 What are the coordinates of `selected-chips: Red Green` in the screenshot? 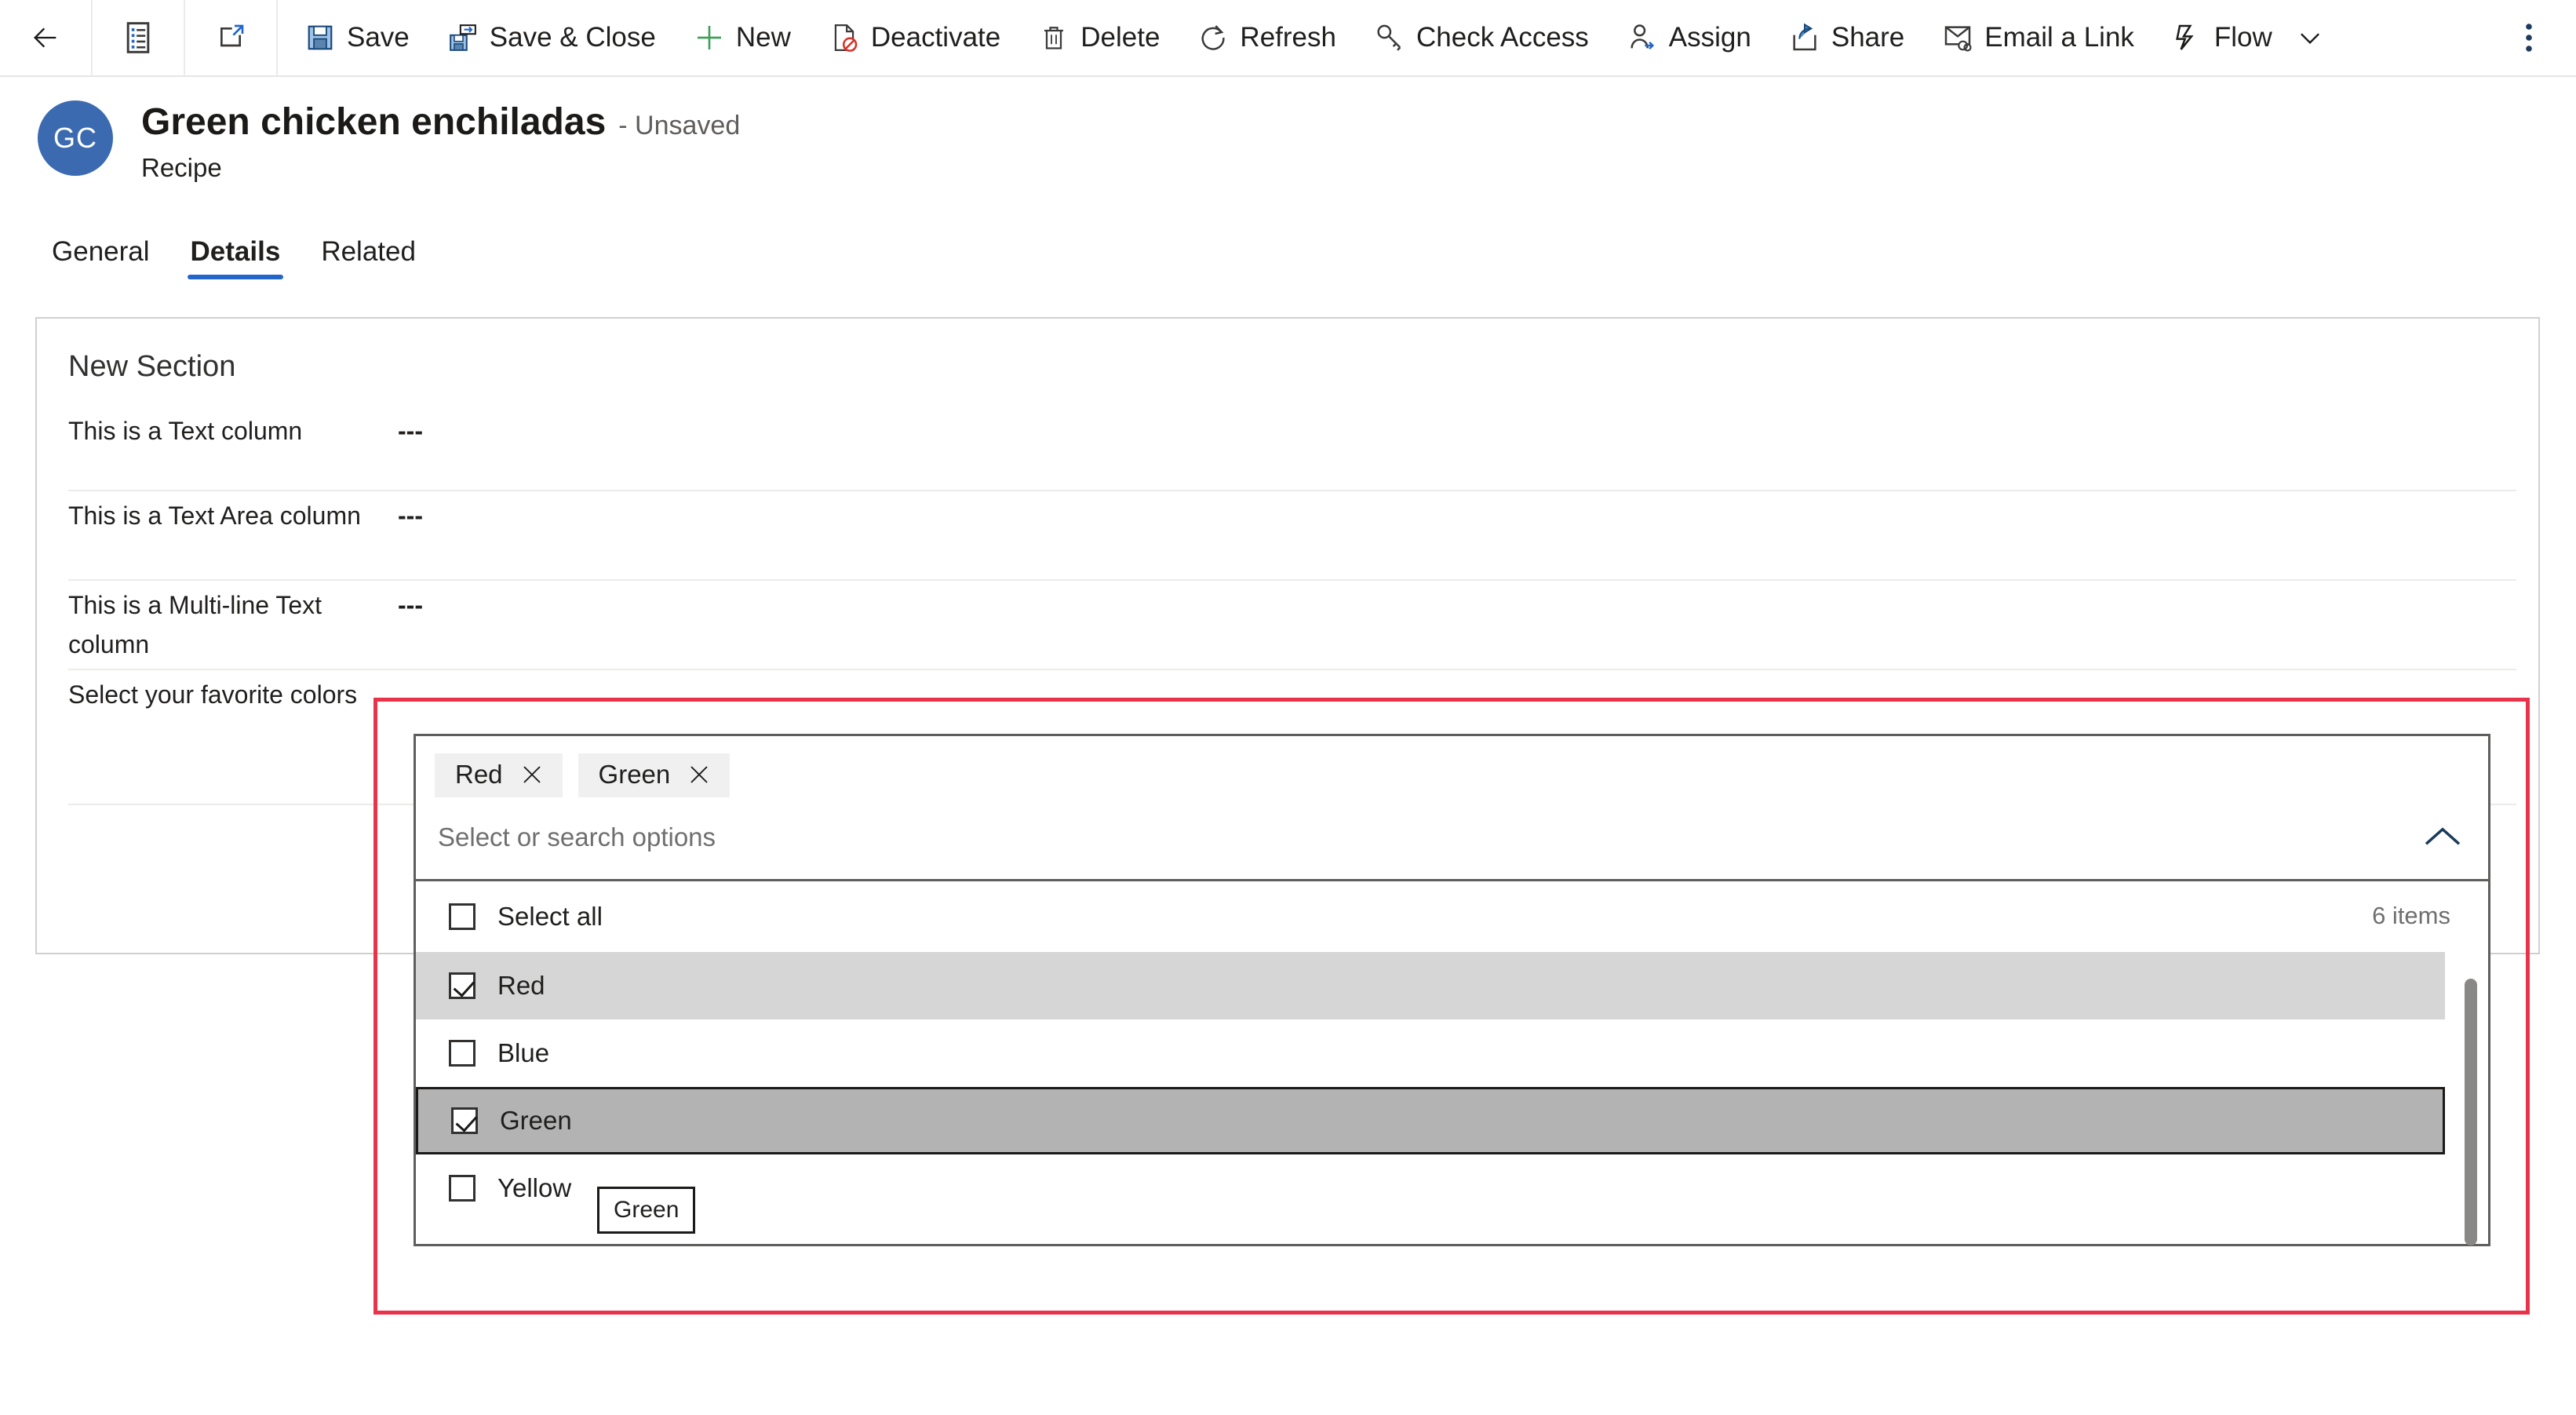 It's located at (1452, 775).